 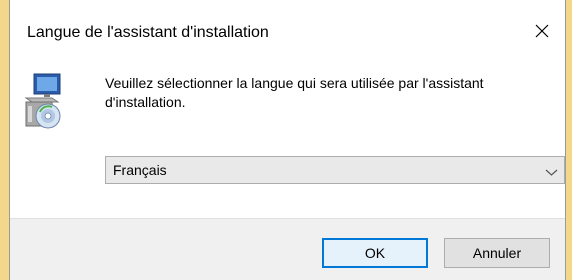 I want to click on chevron-down-icon, so click(x=551, y=170).